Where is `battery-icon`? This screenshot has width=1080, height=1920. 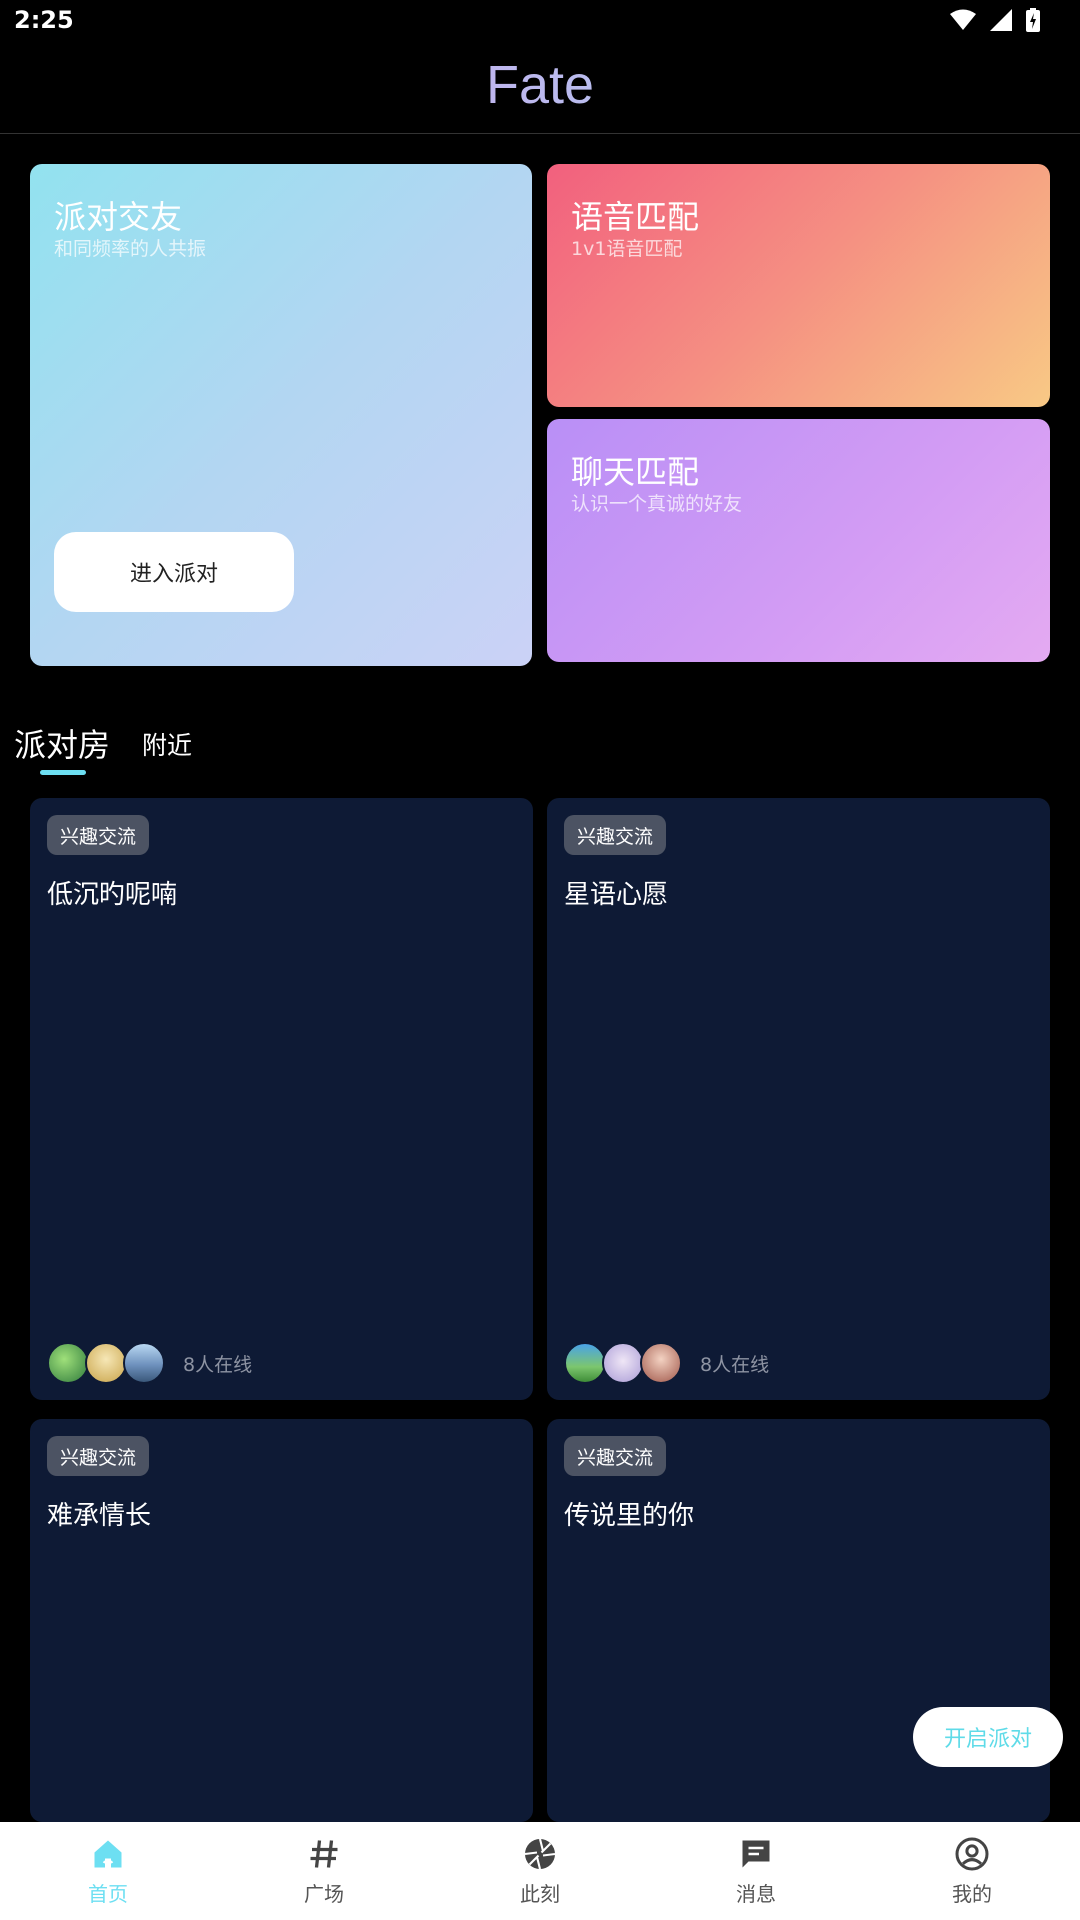
battery-icon is located at coordinates (1033, 20).